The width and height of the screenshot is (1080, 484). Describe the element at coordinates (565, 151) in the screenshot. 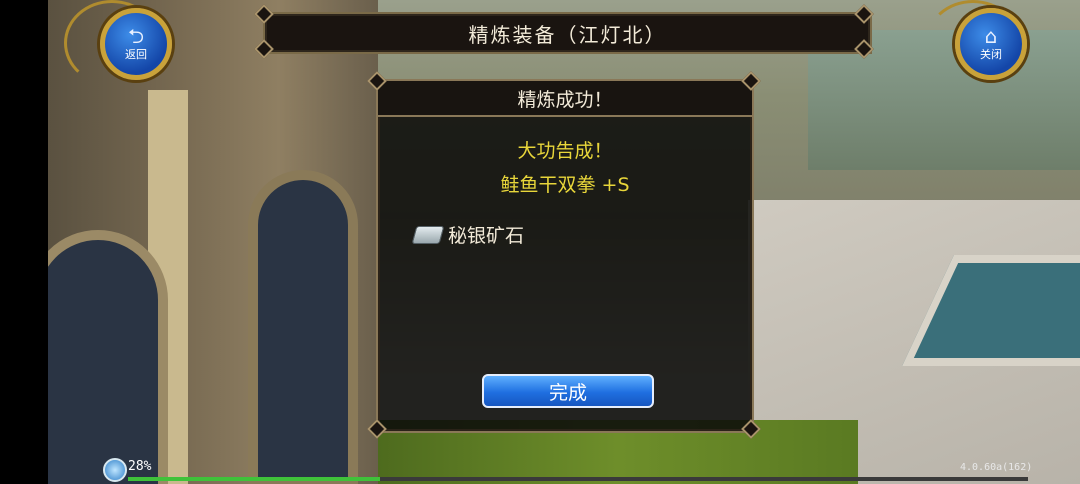

I see `success-message: 大功告成！` at that location.